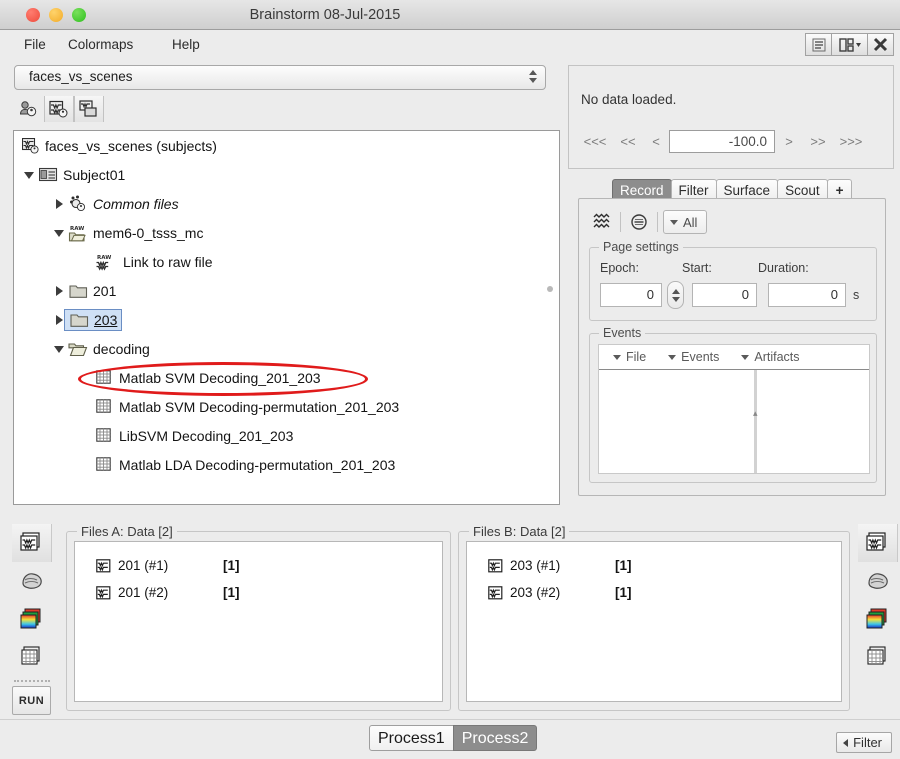 The height and width of the screenshot is (759, 900). I want to click on tree-node-label: 203, so click(106, 319).